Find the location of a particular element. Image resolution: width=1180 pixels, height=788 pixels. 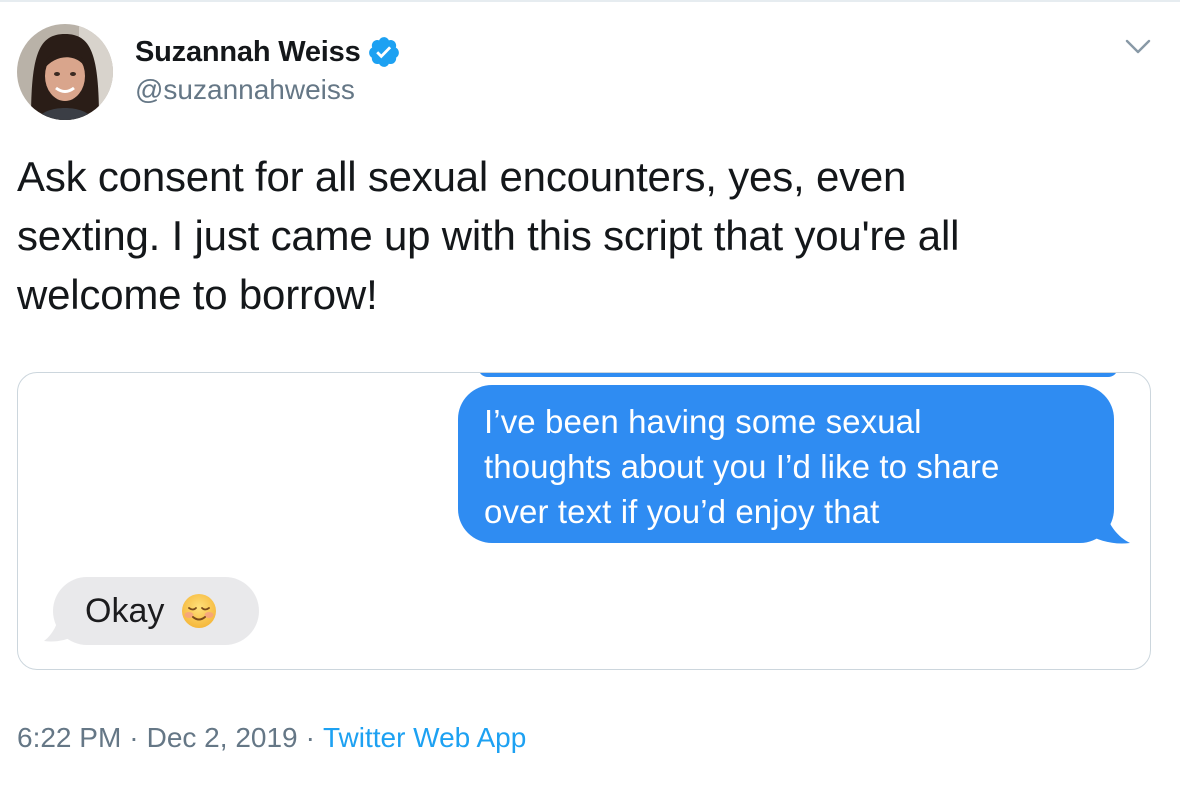

avatar-image is located at coordinates (65, 72).